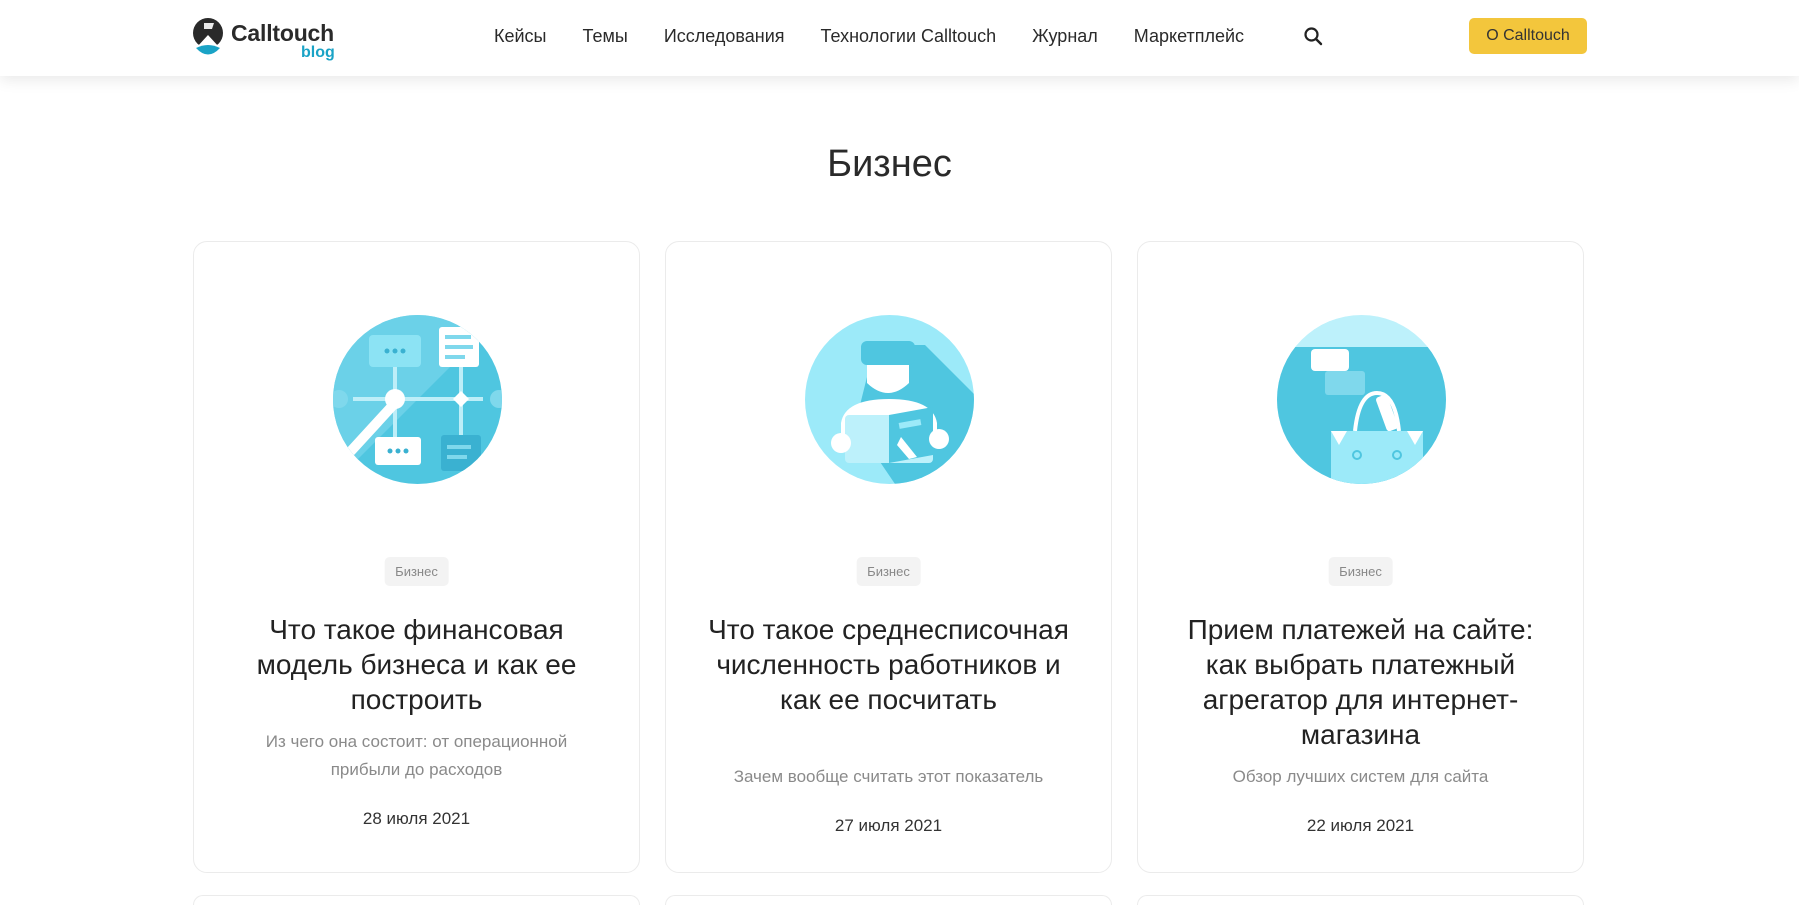 This screenshot has width=1799, height=905. Describe the element at coordinates (1189, 36) in the screenshot. I see `nav-item-marketplace: Маркетплейс` at that location.